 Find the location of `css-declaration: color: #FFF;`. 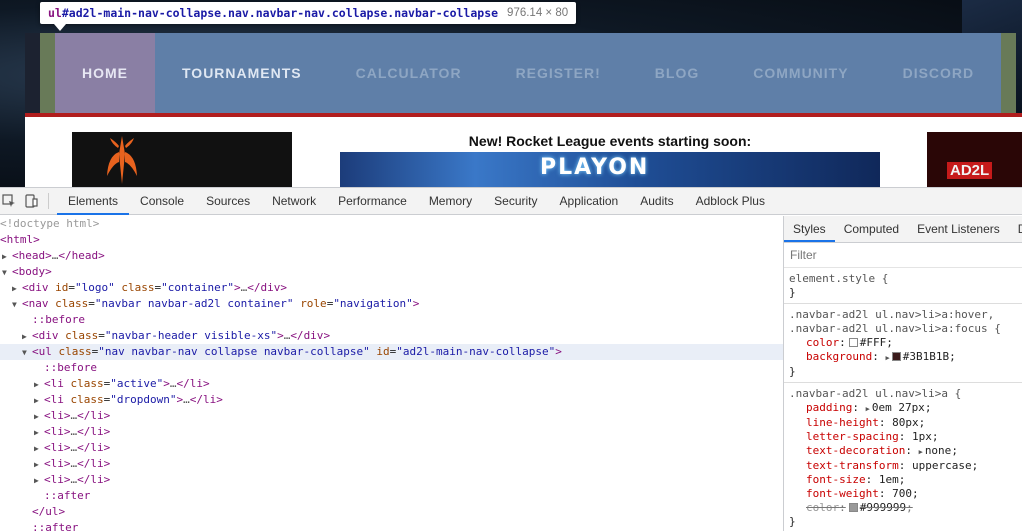

css-declaration: color: #FFF; is located at coordinates (905, 343).